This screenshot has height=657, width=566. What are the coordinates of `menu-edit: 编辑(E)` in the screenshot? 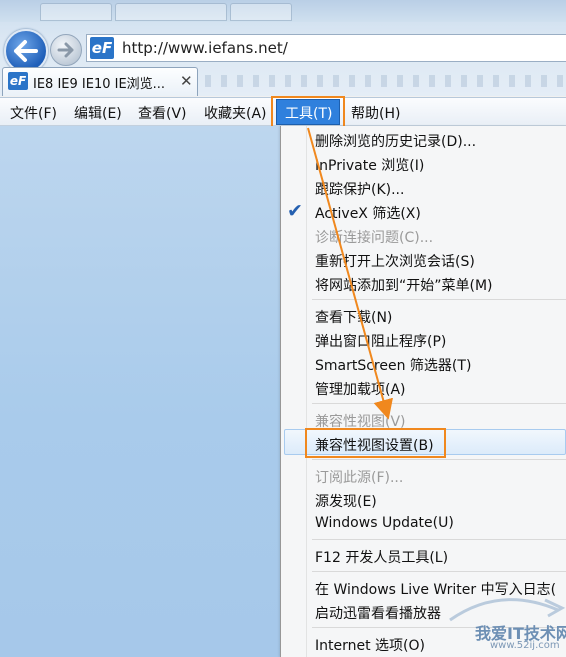 It's located at (98, 113).